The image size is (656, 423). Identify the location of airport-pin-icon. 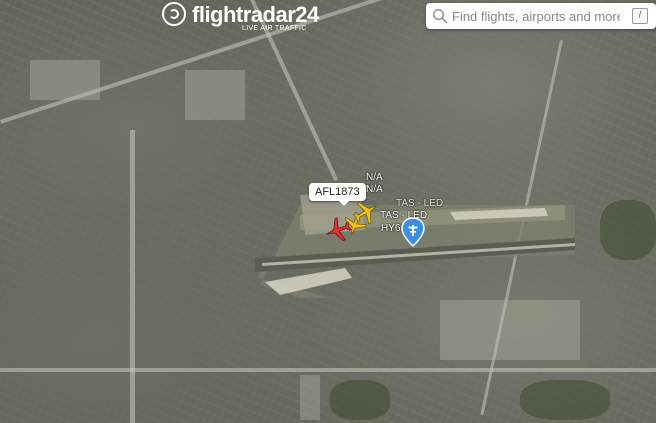
(413, 232).